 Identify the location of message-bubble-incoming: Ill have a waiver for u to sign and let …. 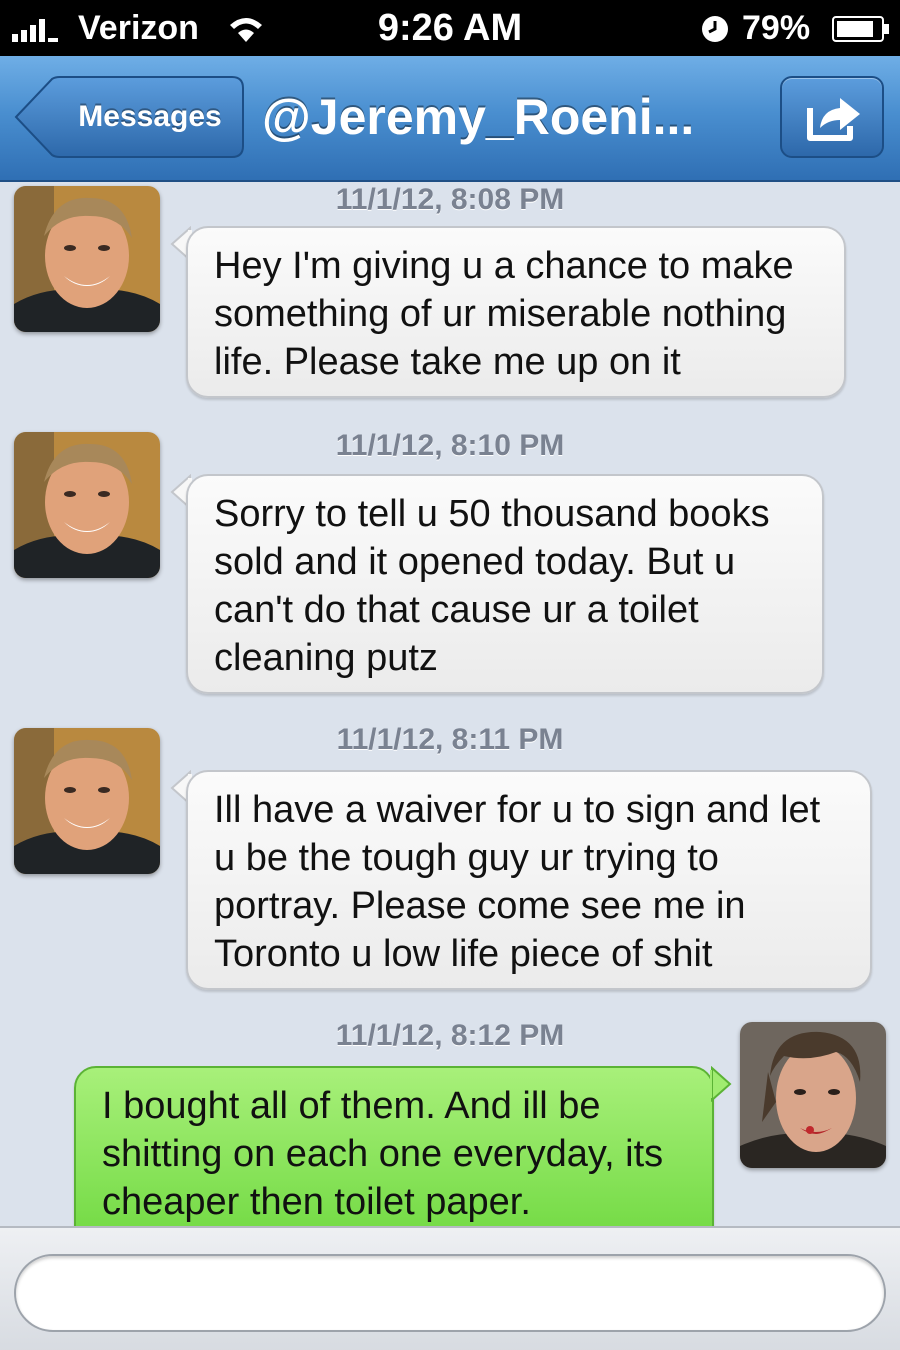
(529, 880).